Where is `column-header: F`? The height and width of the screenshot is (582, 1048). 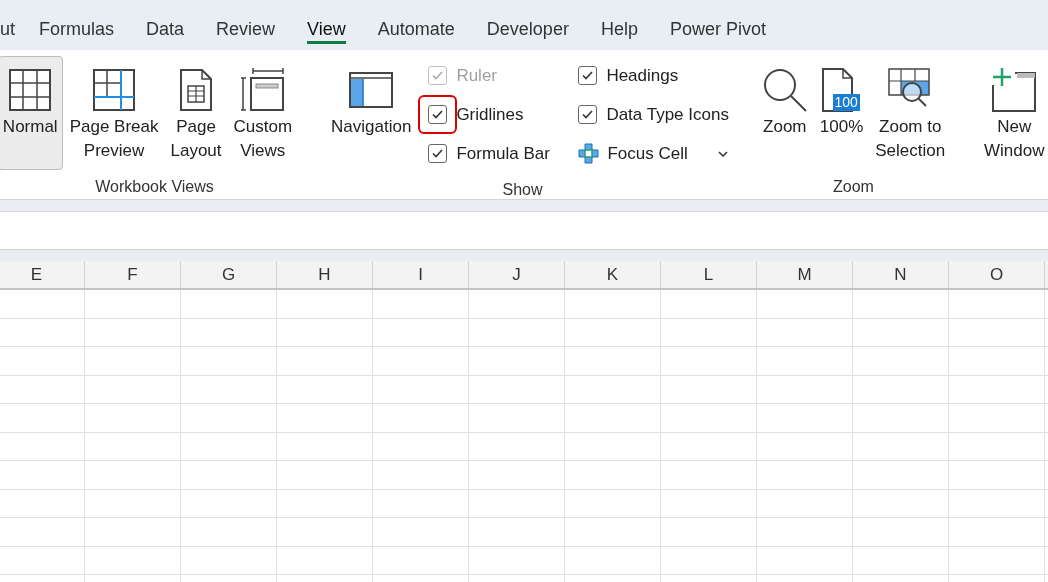
column-header: F is located at coordinates (133, 274).